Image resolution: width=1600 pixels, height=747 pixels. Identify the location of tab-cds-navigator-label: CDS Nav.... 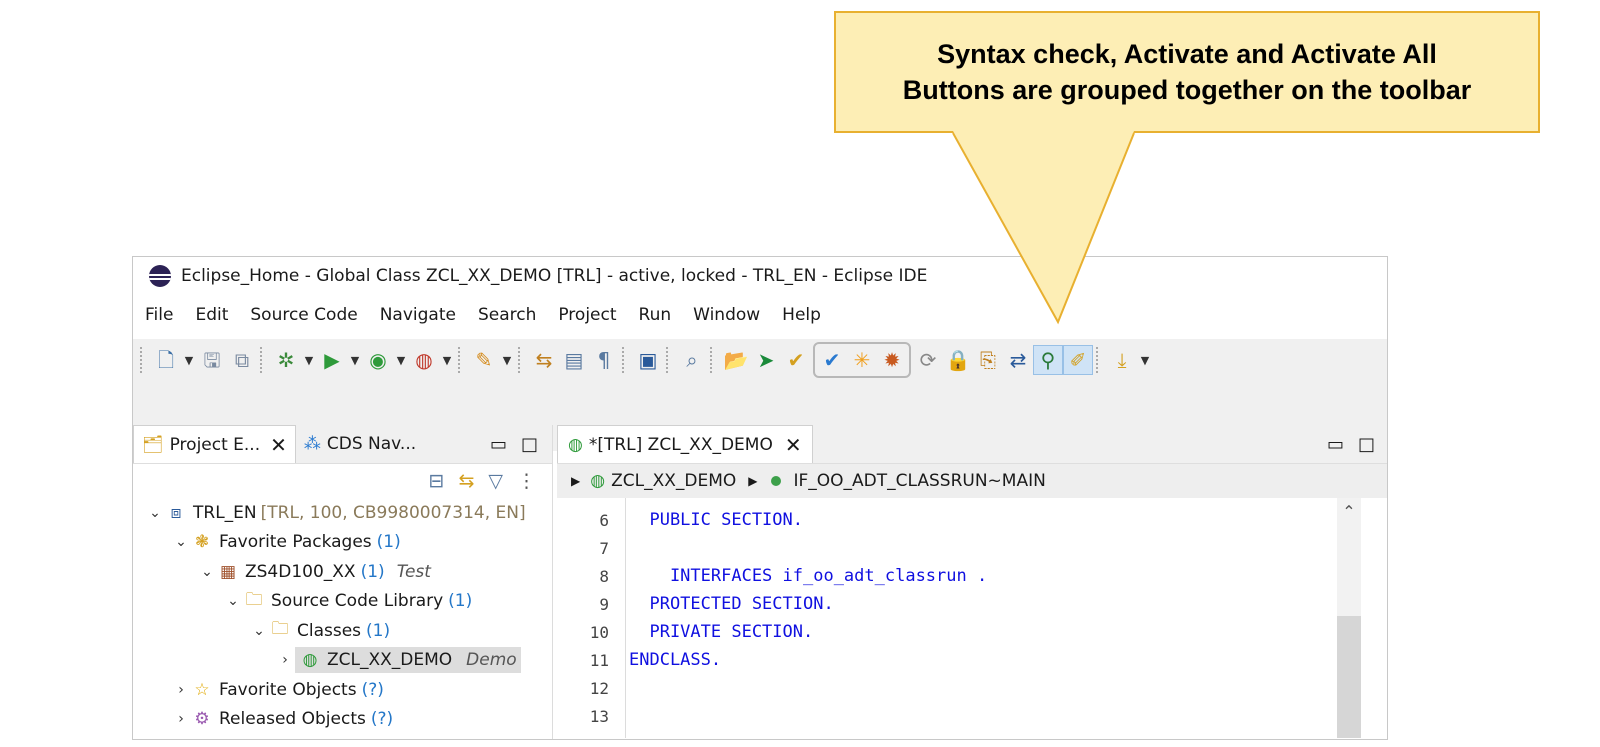
(371, 444).